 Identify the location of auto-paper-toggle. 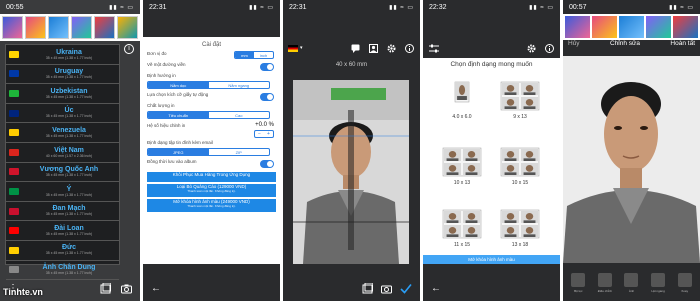
(267, 97).